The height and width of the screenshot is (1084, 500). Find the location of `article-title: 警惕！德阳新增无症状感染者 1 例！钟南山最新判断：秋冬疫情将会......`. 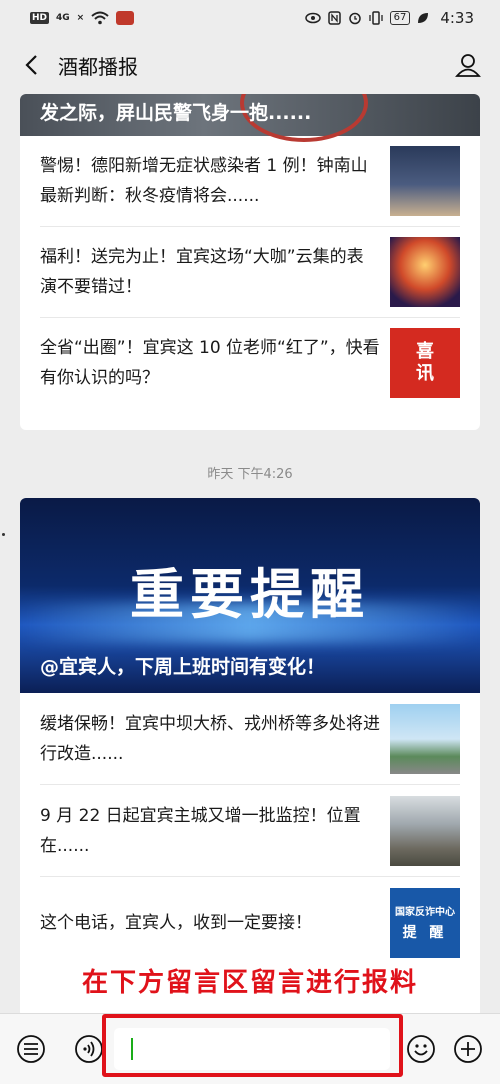

article-title: 警惕！德阳新增无症状感染者 1 例！钟南山最新判断：秋冬疫情将会...... is located at coordinates (204, 181).